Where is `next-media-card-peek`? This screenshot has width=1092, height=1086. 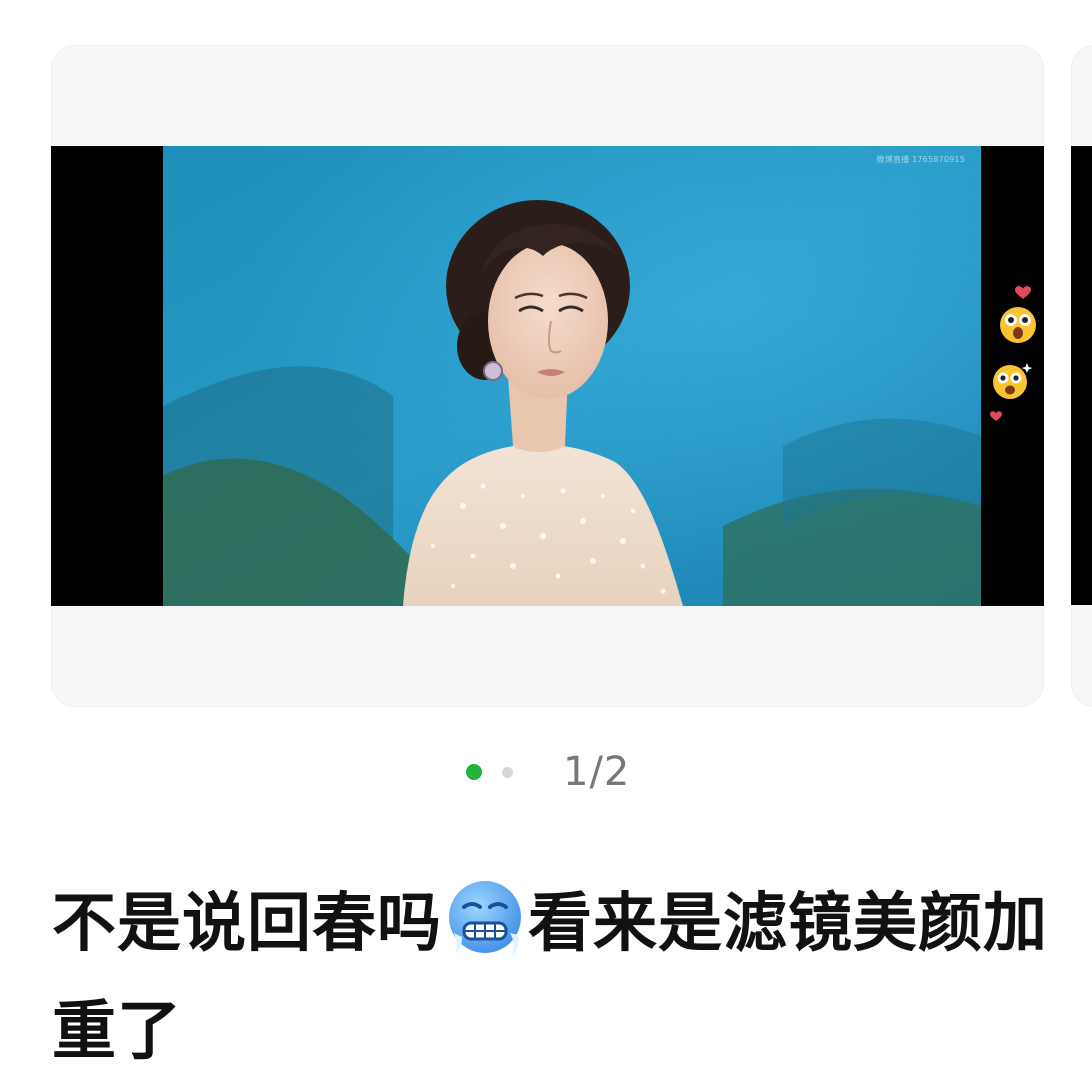 next-media-card-peek is located at coordinates (1081, 376).